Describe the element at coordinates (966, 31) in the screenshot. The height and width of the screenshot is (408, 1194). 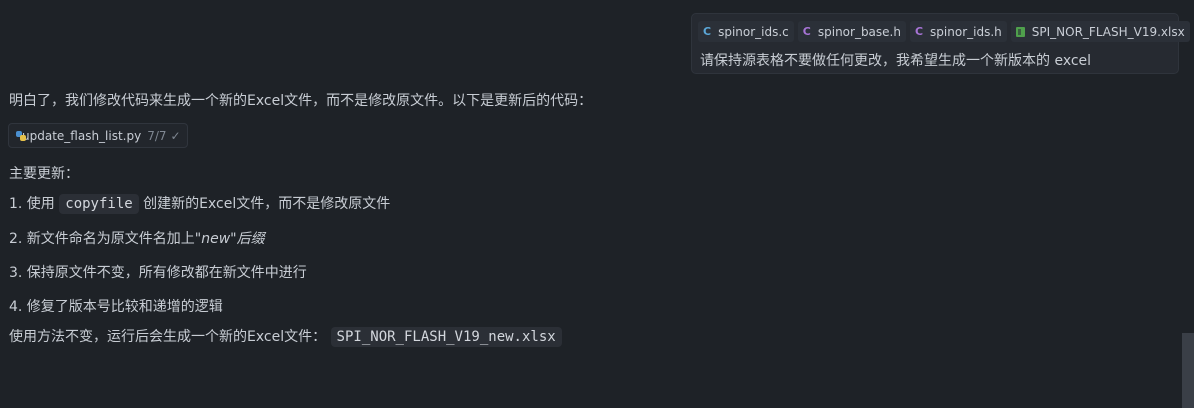
I see `attachment-name: spinor_ids.h` at that location.